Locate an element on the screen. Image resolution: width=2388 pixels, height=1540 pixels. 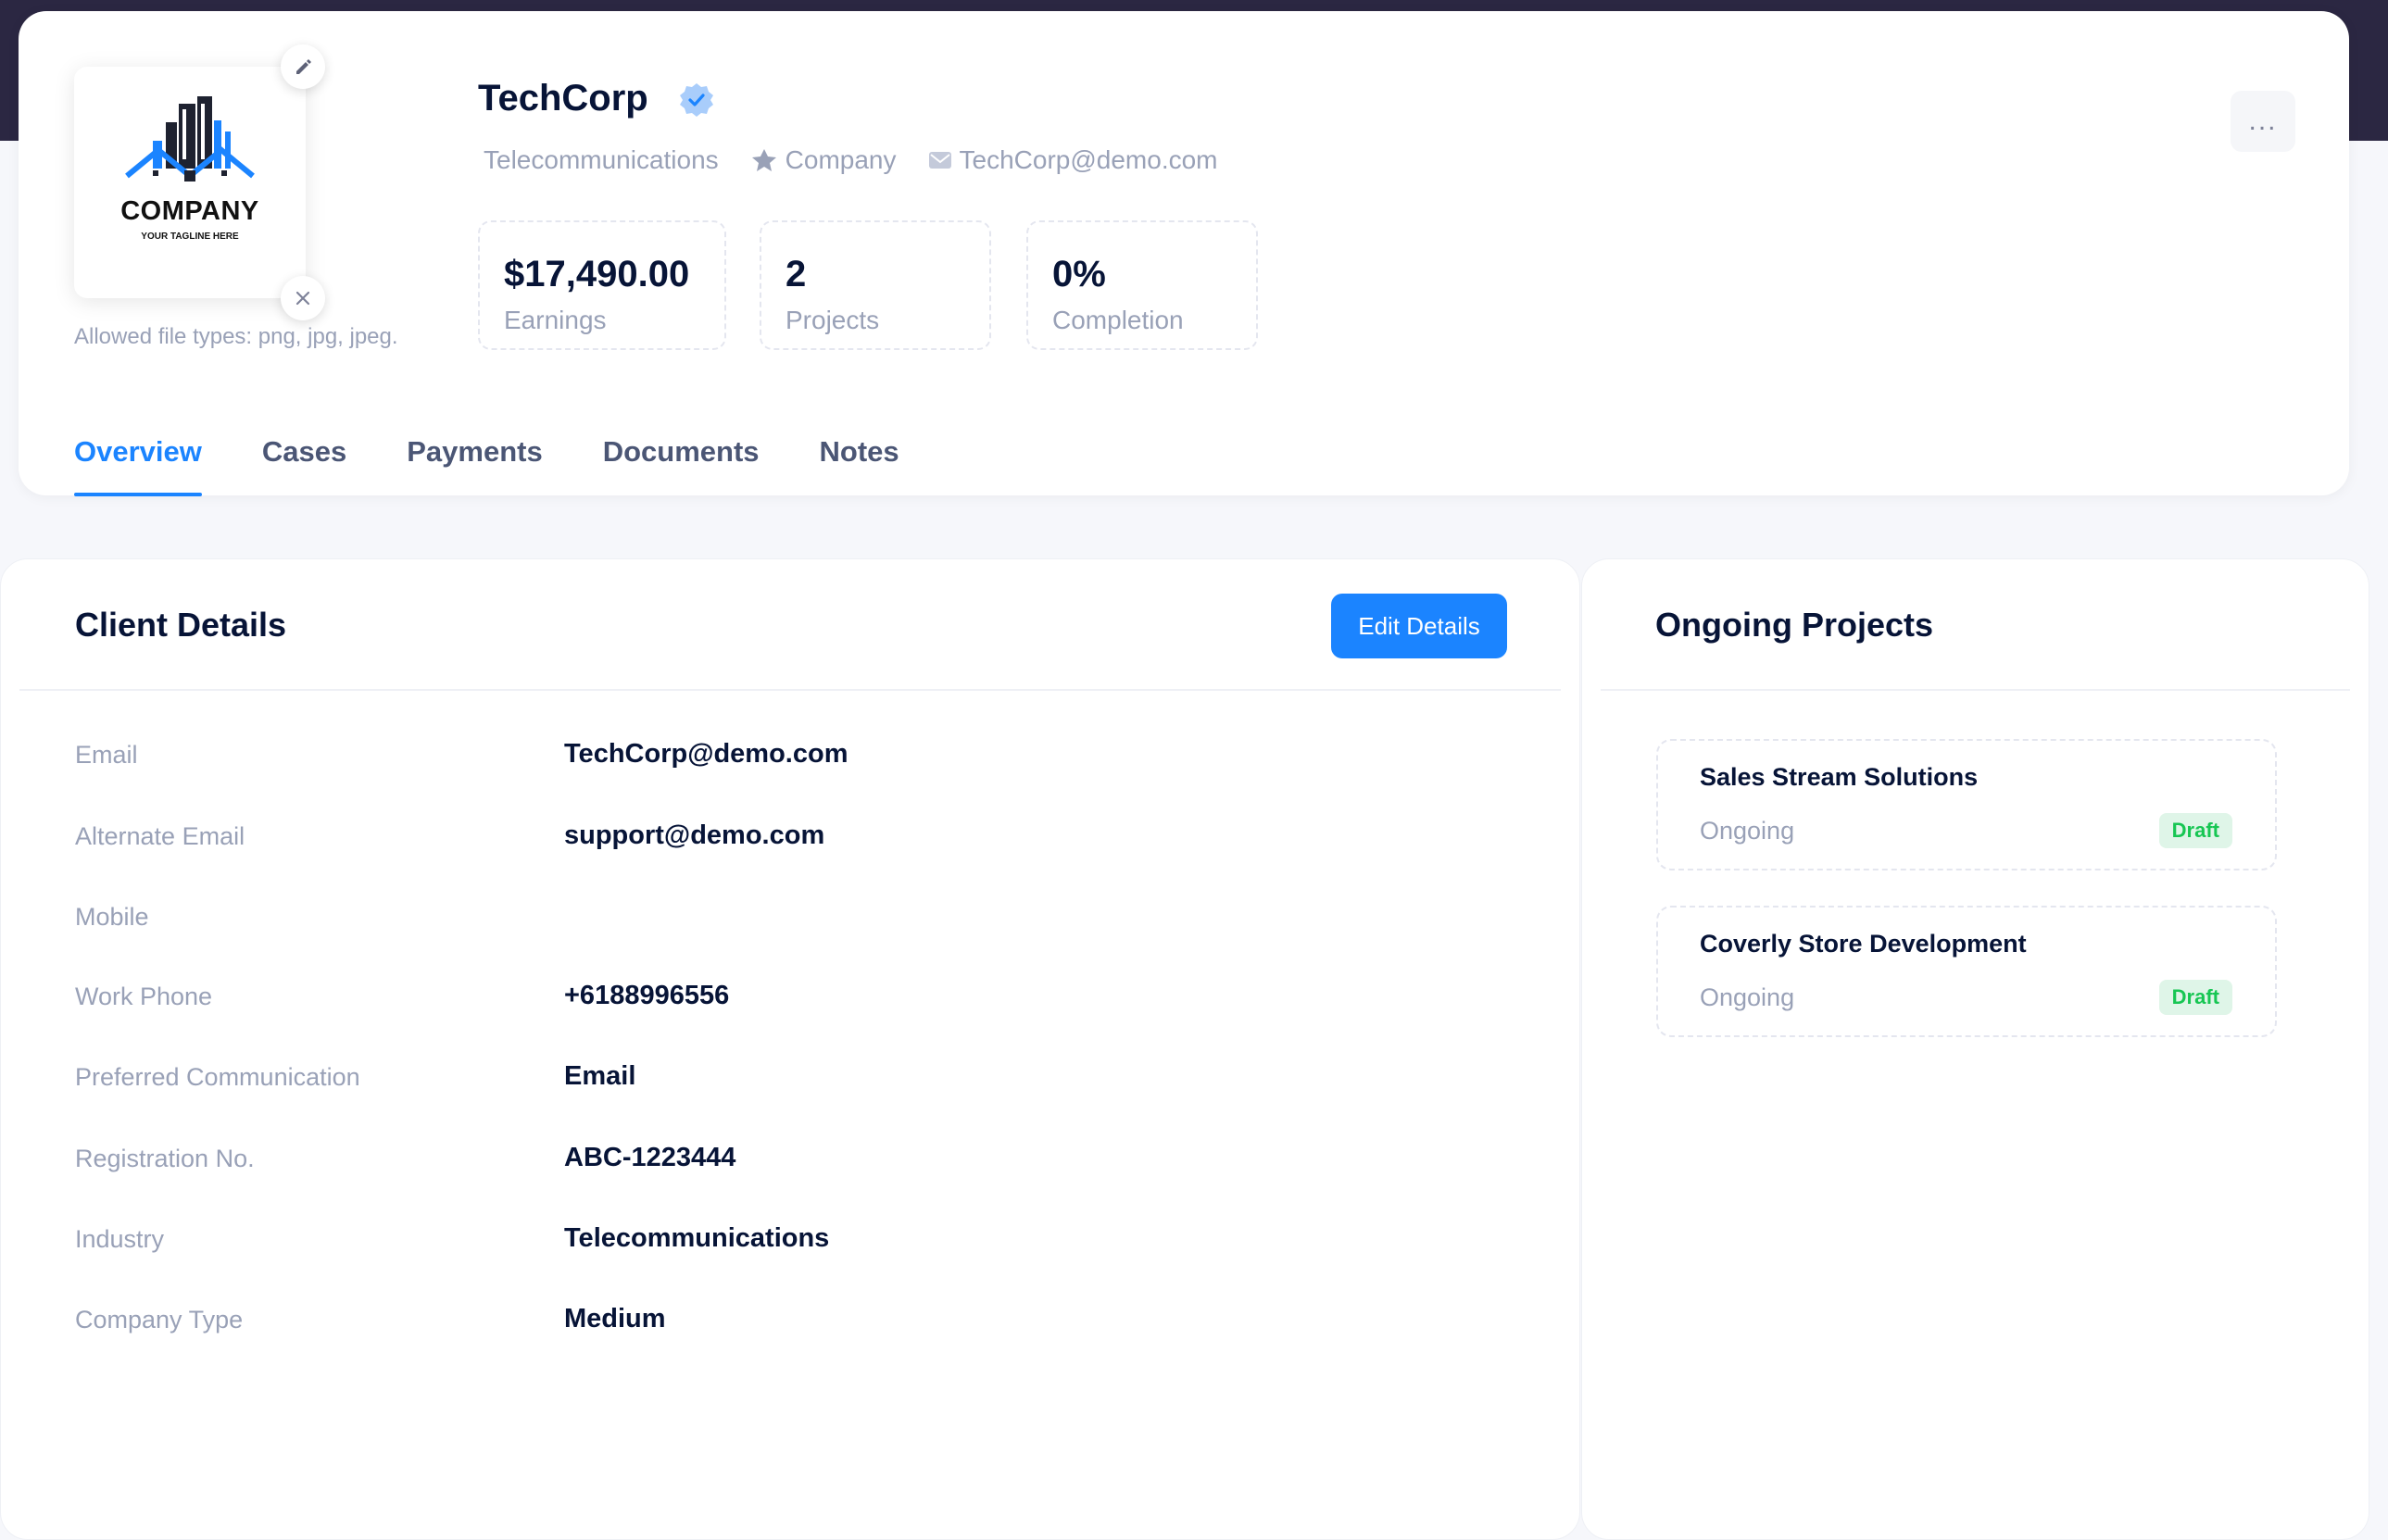
stat-value: 2 is located at coordinates (796, 274).